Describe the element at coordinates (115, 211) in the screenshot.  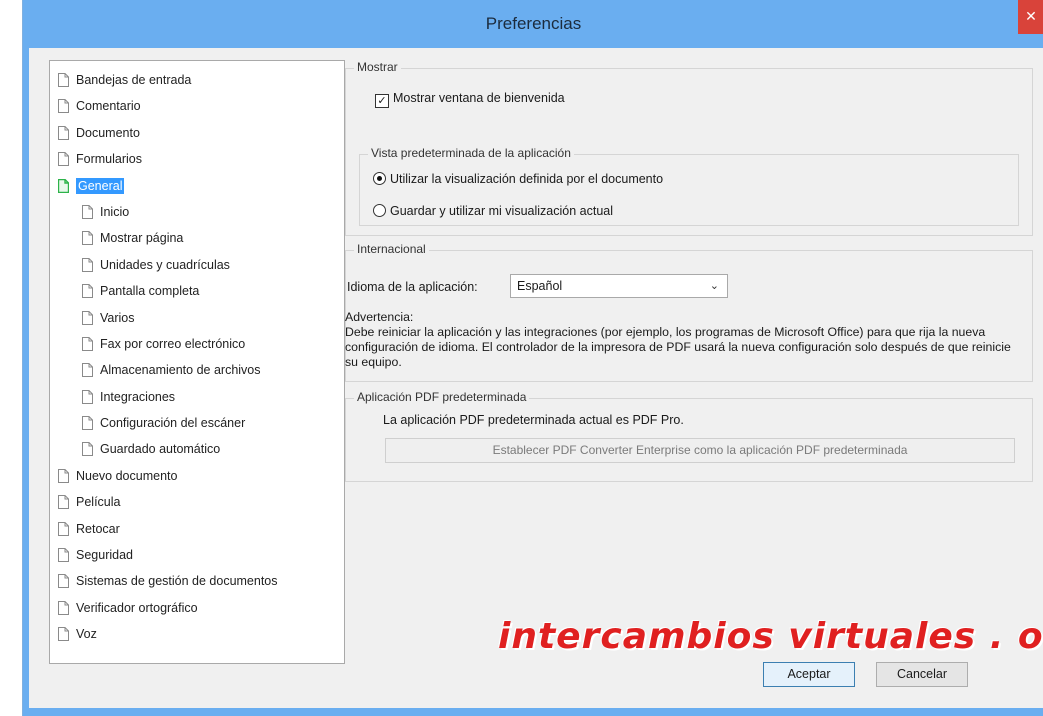
I see `tree-item-label: Inicio` at that location.